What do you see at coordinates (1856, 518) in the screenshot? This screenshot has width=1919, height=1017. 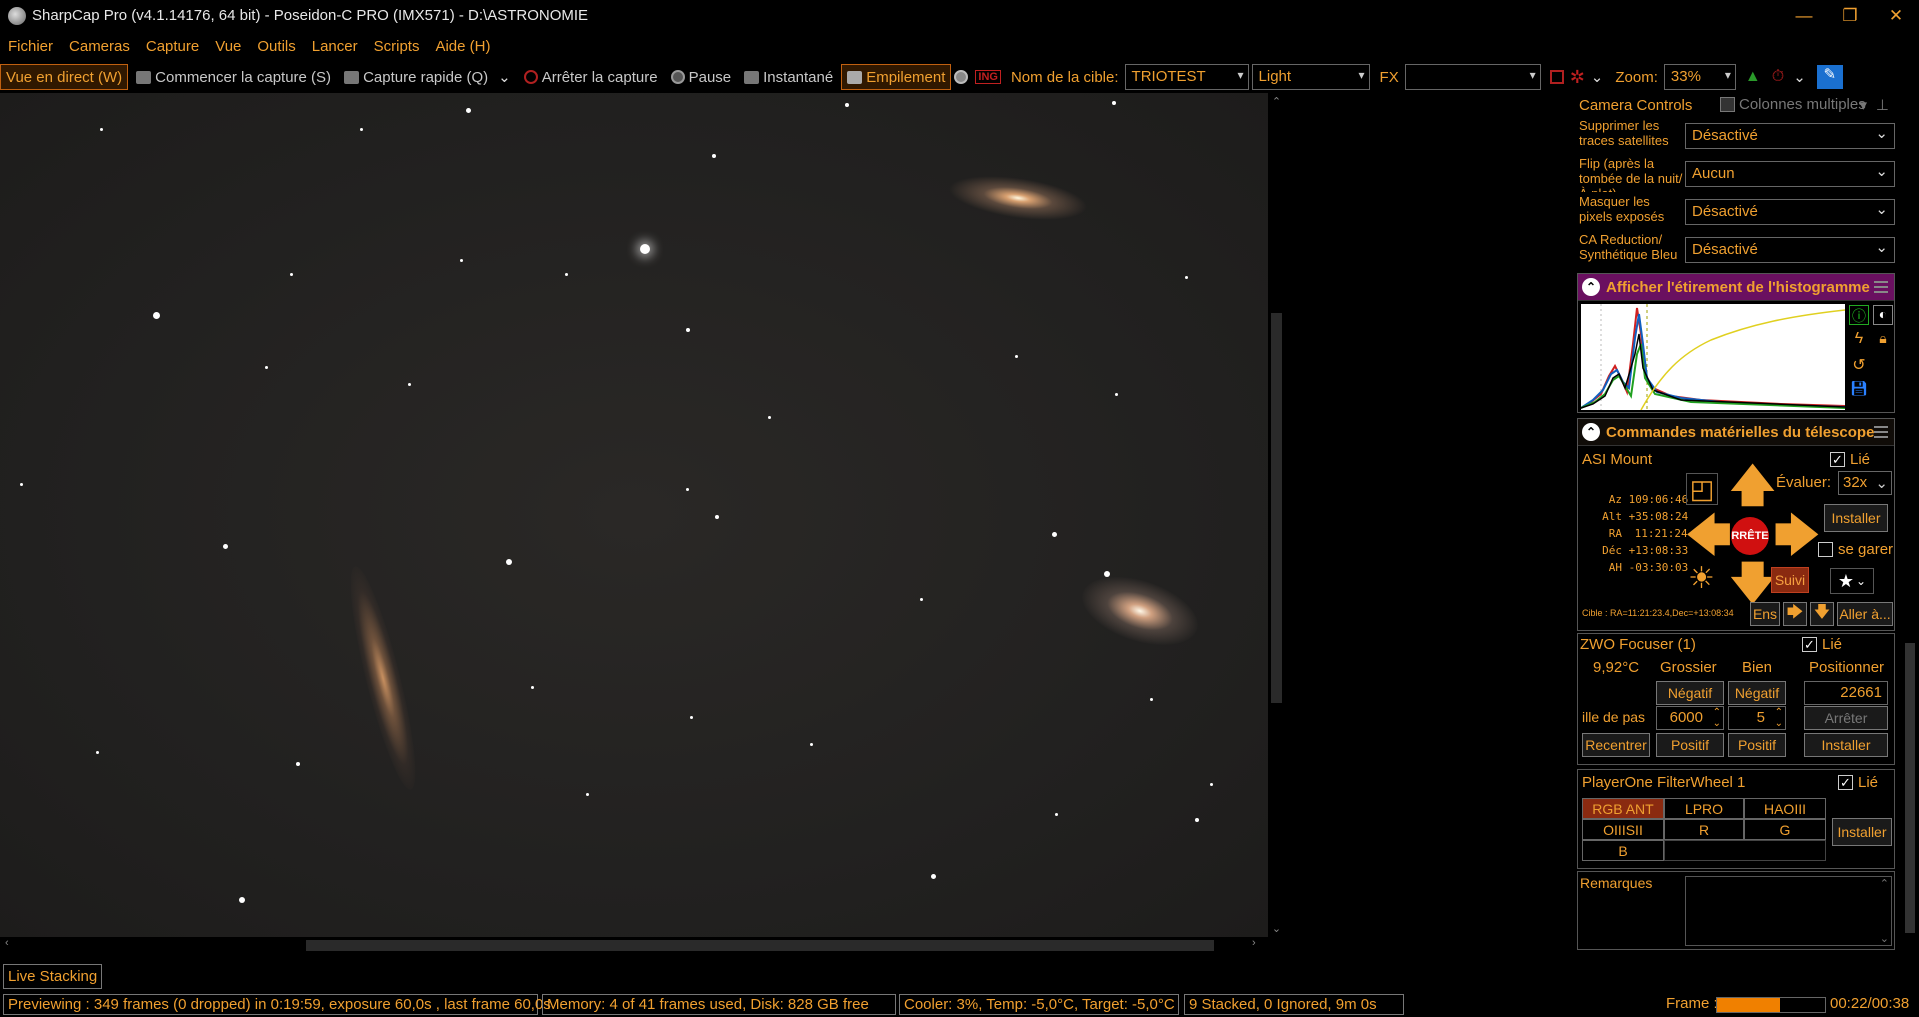 I see `mount-install-button: Installer` at bounding box center [1856, 518].